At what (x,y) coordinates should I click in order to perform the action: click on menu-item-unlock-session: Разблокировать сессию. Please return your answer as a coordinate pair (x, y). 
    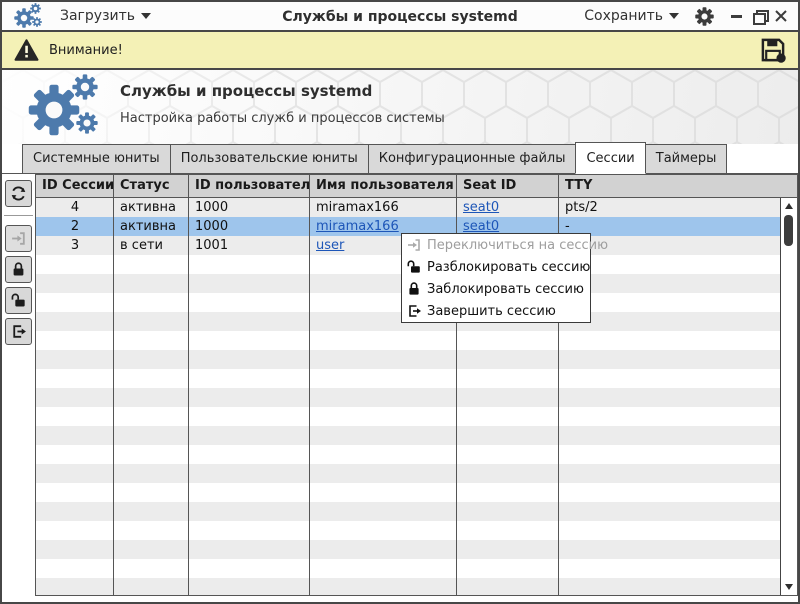
    Looking at the image, I should click on (496, 267).